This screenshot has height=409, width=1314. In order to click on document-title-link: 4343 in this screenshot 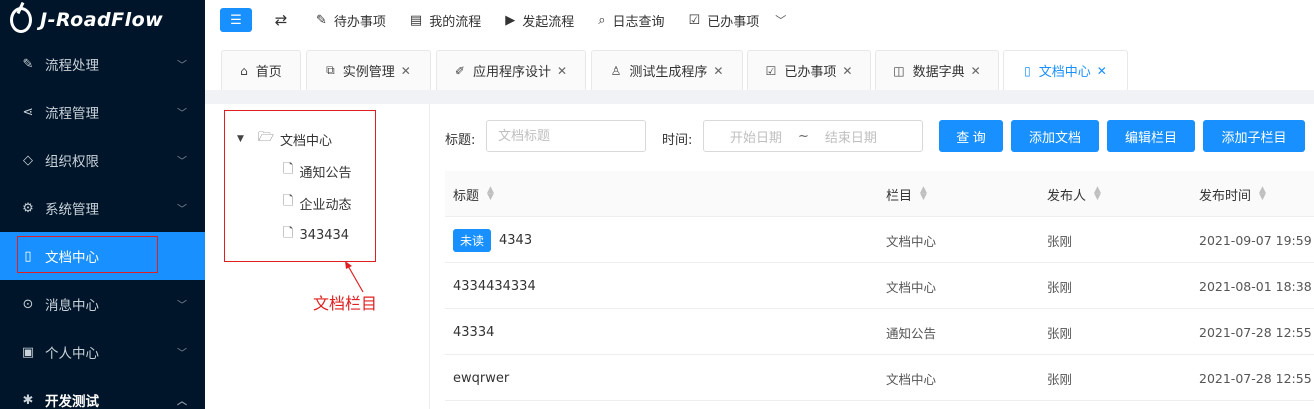, I will do `click(515, 240)`.